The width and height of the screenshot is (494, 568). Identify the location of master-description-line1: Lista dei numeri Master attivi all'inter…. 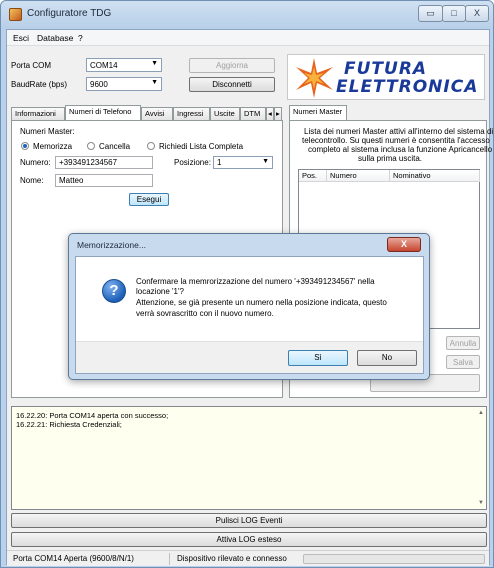
(399, 131).